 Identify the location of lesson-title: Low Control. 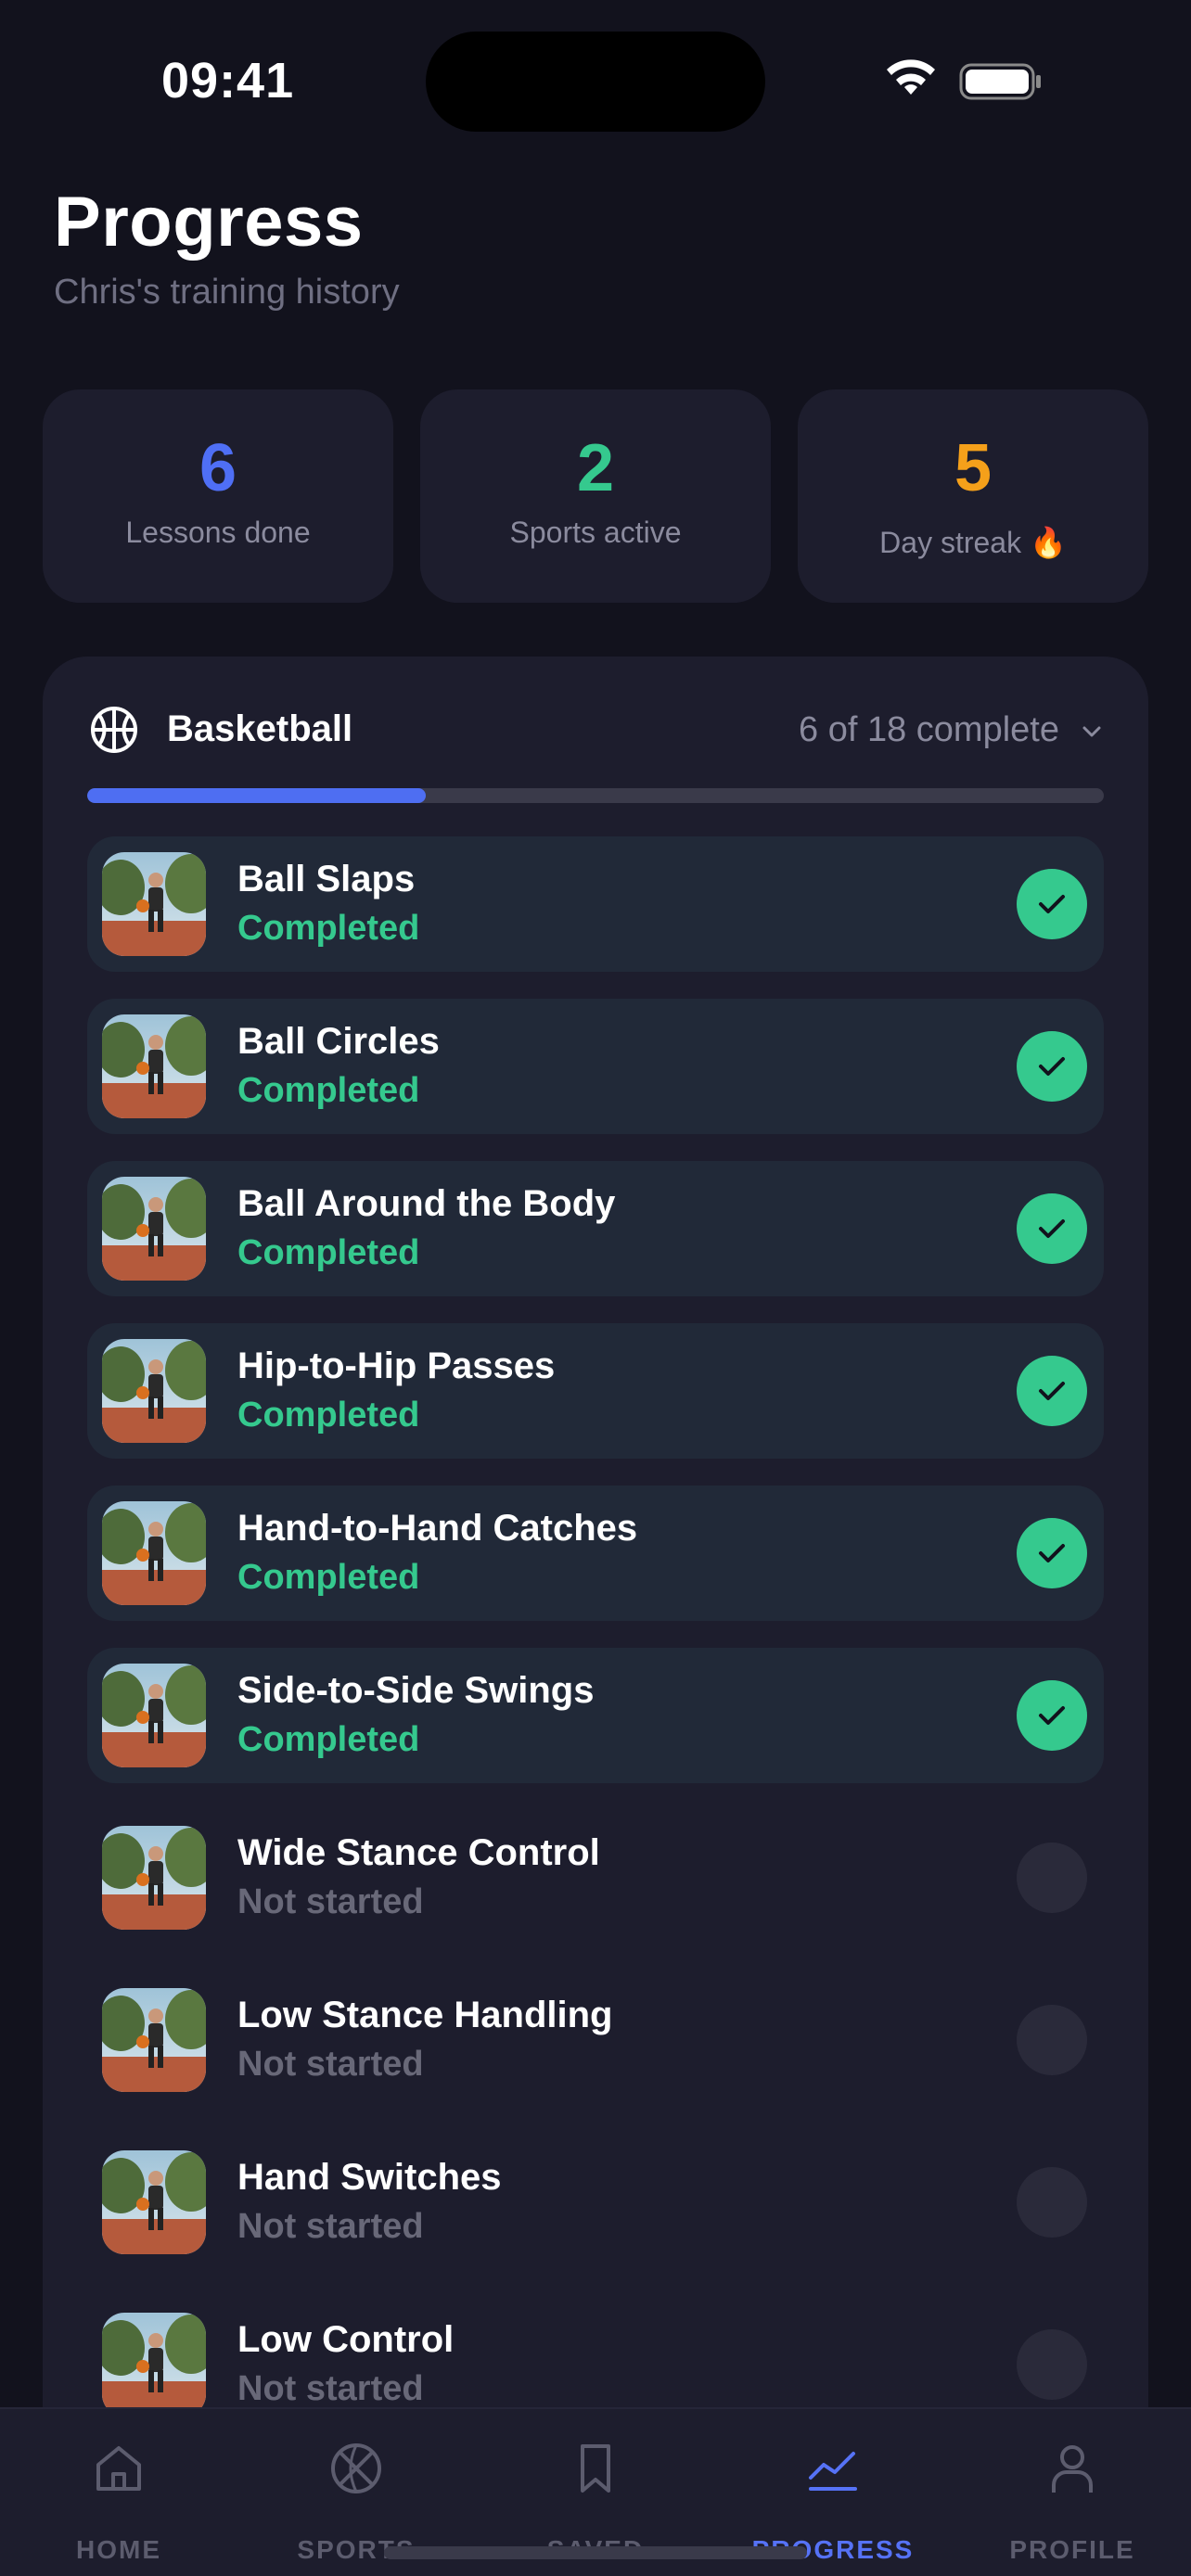
(346, 2339).